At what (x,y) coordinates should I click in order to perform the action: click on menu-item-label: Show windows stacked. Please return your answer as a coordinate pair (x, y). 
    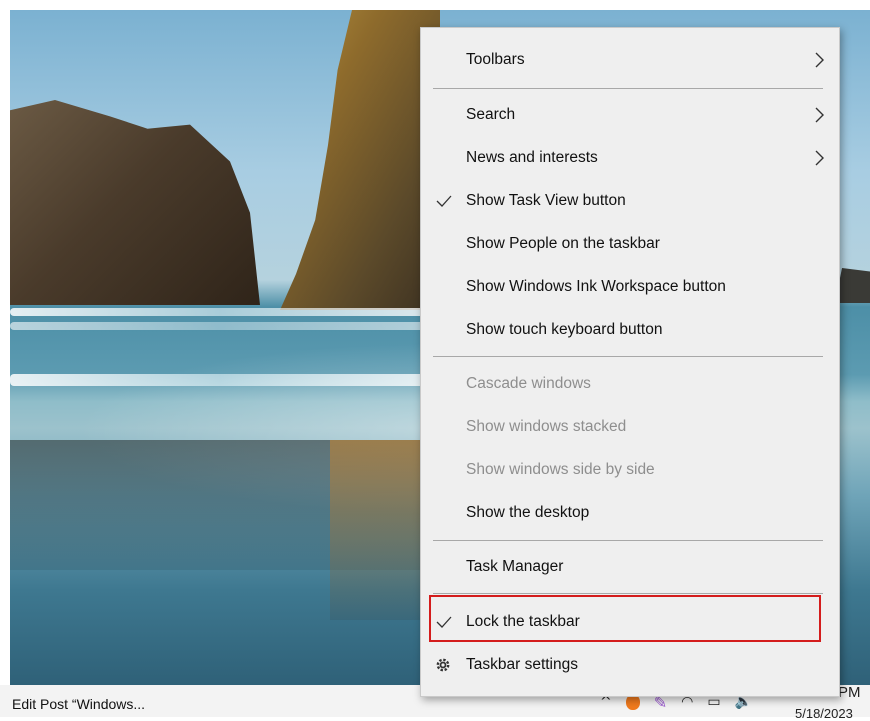
    Looking at the image, I should click on (546, 426).